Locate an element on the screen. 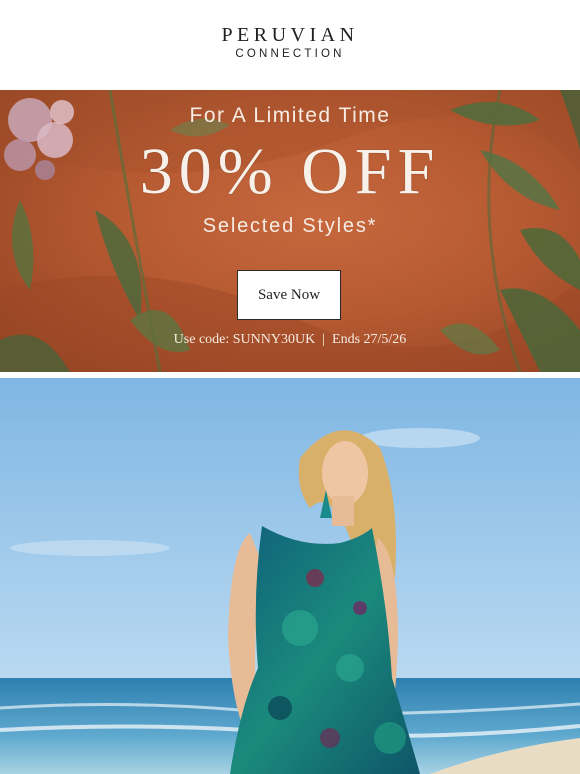 The image size is (580, 774). promo-subheading: For A Limited Time is located at coordinates (290, 115).